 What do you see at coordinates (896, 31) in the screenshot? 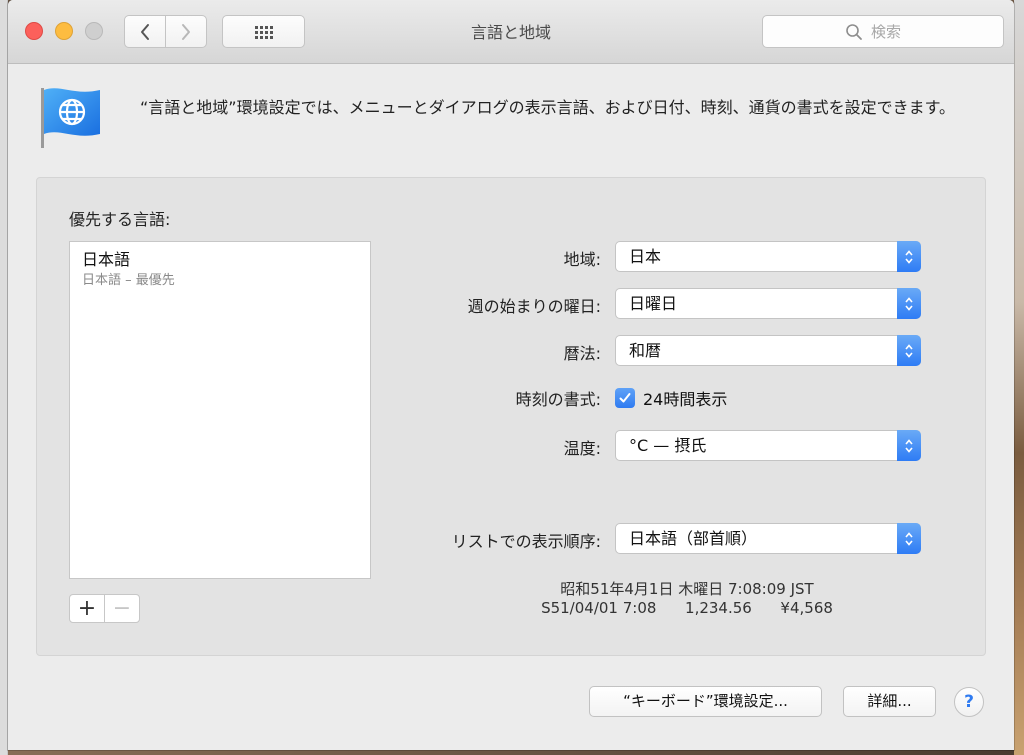
I see `search-input` at bounding box center [896, 31].